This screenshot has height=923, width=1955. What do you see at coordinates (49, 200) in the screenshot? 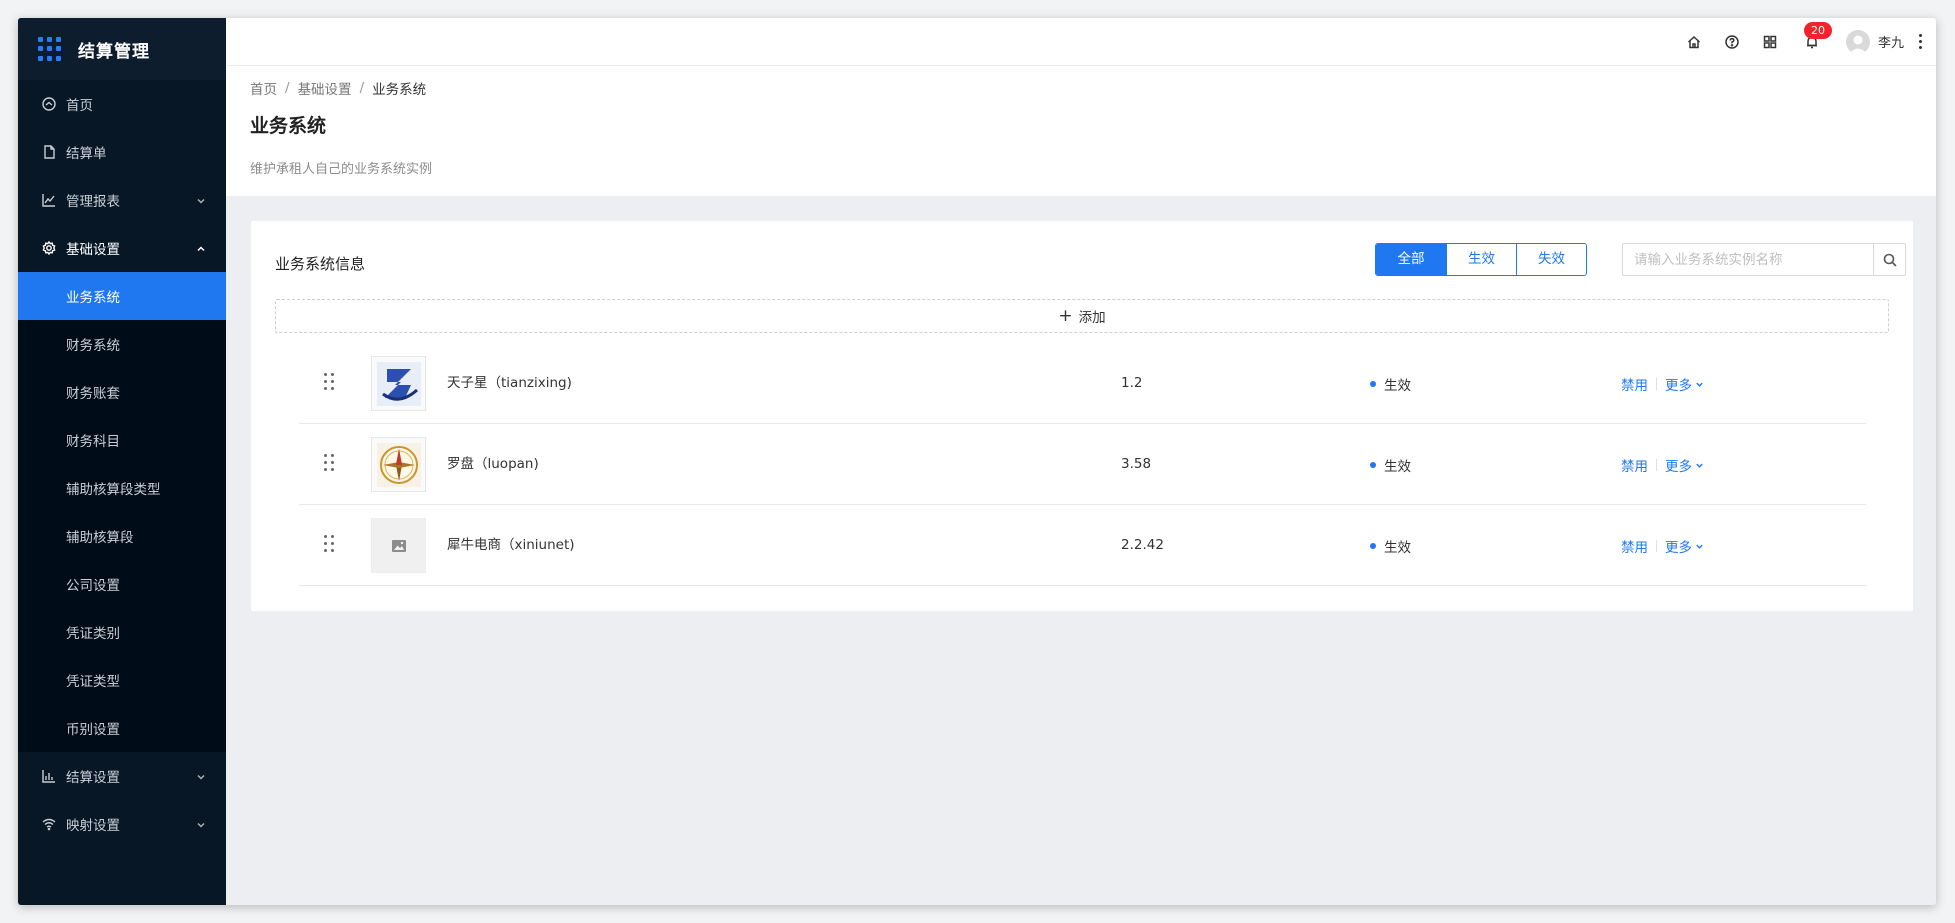
I see `line-chart-icon` at bounding box center [49, 200].